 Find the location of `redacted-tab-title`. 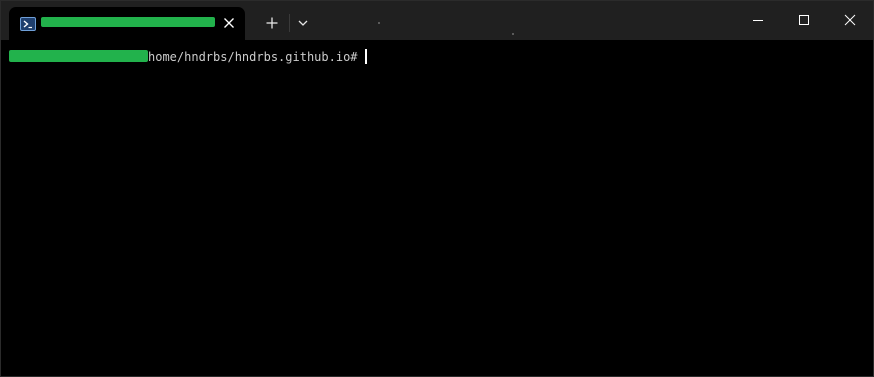

redacted-tab-title is located at coordinates (128, 22).